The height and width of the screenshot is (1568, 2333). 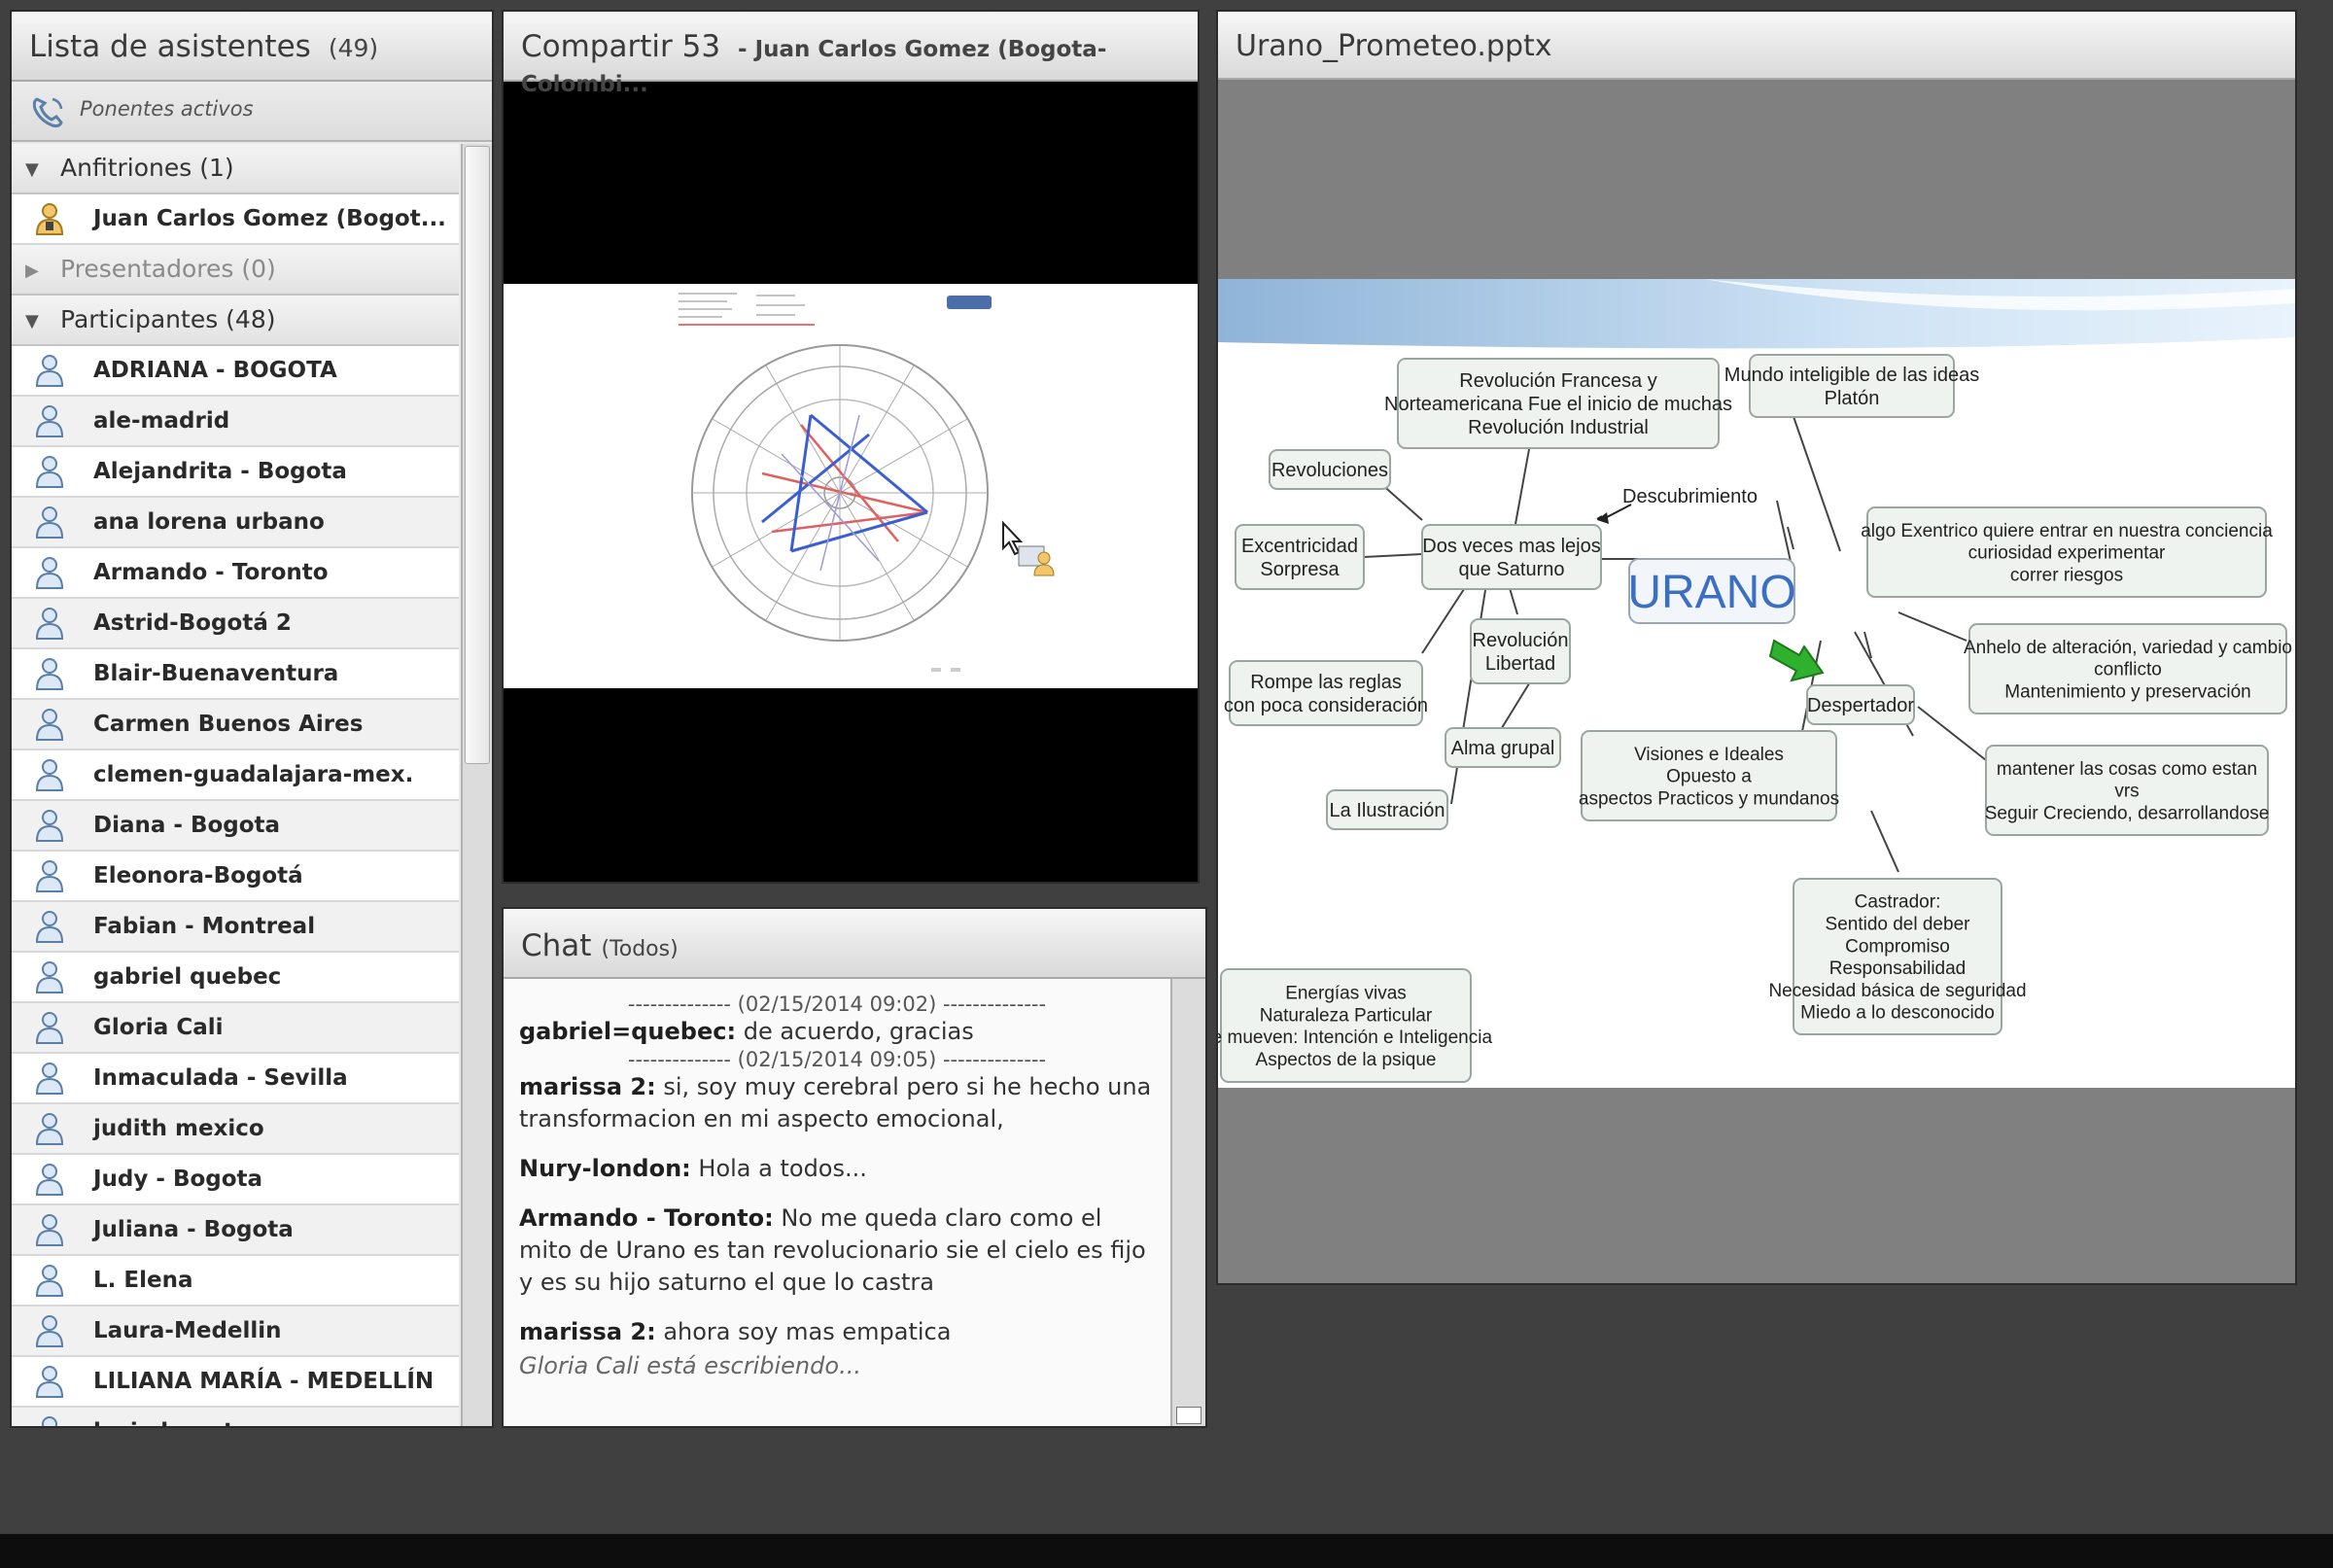 I want to click on chat-message: marissa 2: ahora soy mas empatica, so click(x=837, y=1332).